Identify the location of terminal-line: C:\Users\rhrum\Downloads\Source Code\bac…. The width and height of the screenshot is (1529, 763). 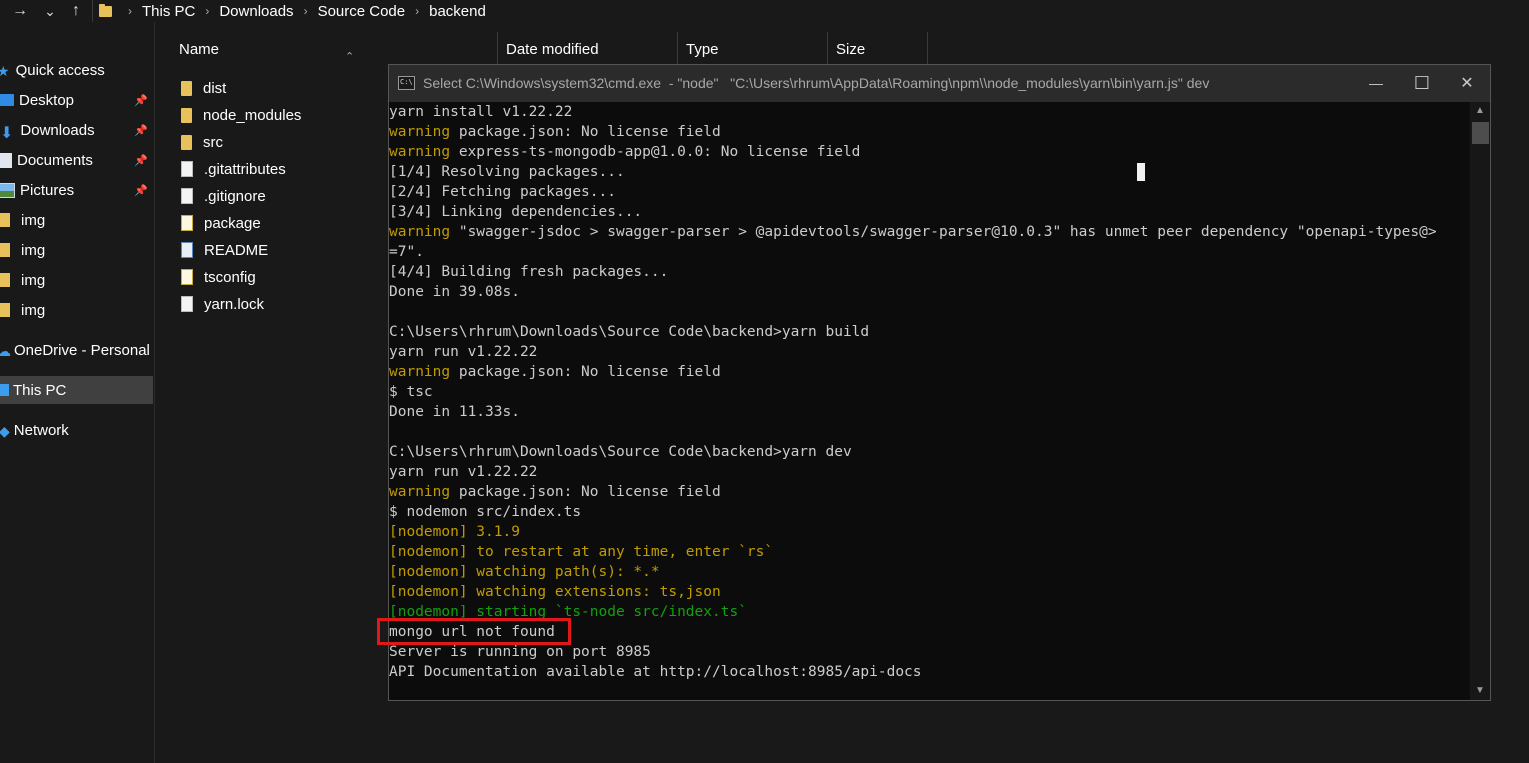
(629, 332).